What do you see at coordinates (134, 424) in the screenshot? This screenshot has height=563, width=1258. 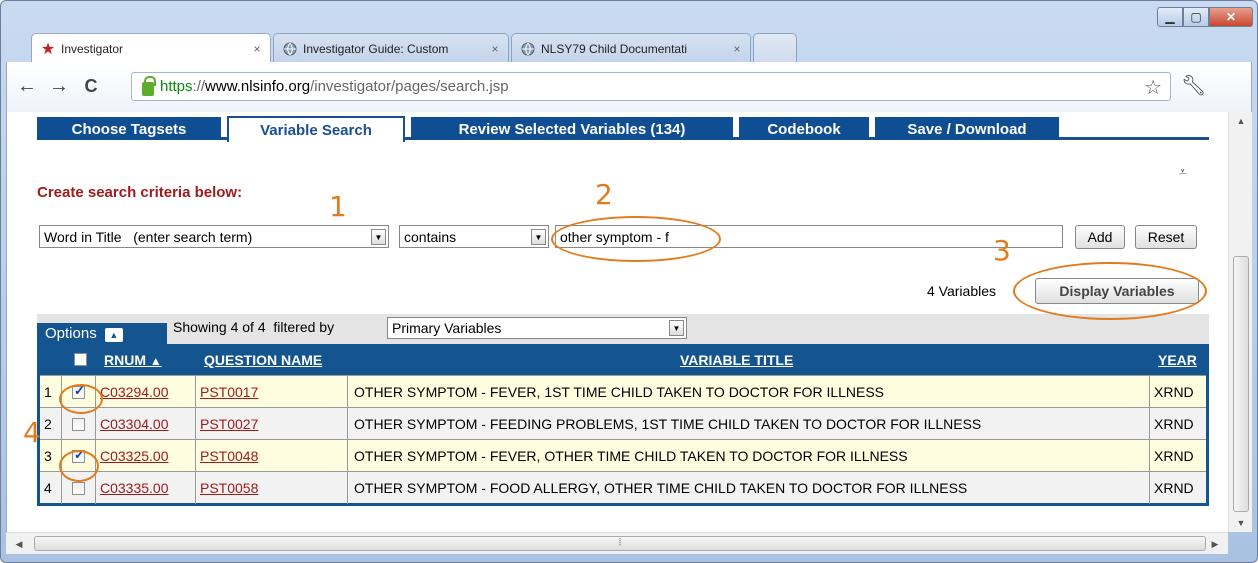 I see `rnum-link: C03304.00` at bounding box center [134, 424].